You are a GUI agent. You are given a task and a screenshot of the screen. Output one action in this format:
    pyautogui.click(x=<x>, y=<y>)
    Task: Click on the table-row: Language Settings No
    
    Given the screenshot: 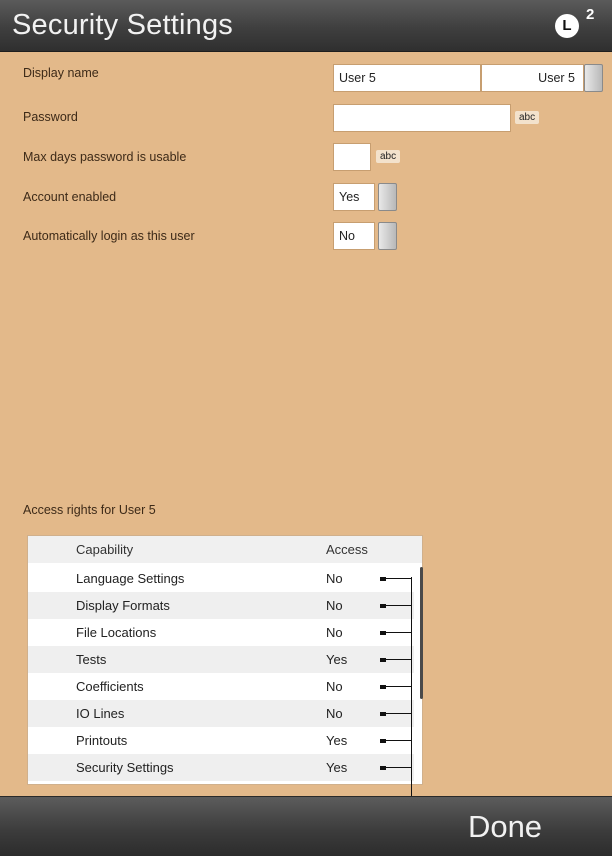 What is the action you would take?
    pyautogui.click(x=221, y=578)
    